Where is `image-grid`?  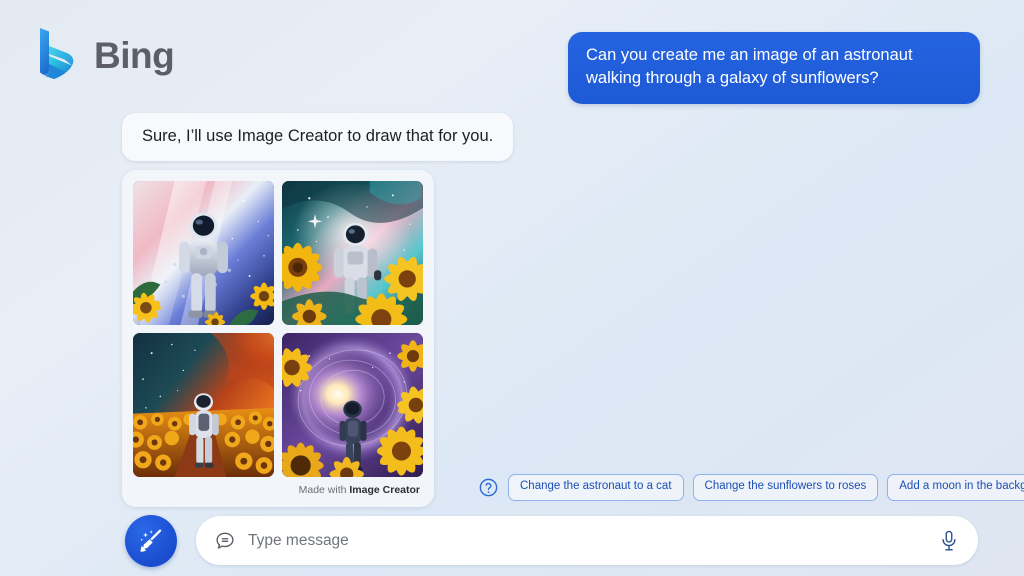 image-grid is located at coordinates (278, 329).